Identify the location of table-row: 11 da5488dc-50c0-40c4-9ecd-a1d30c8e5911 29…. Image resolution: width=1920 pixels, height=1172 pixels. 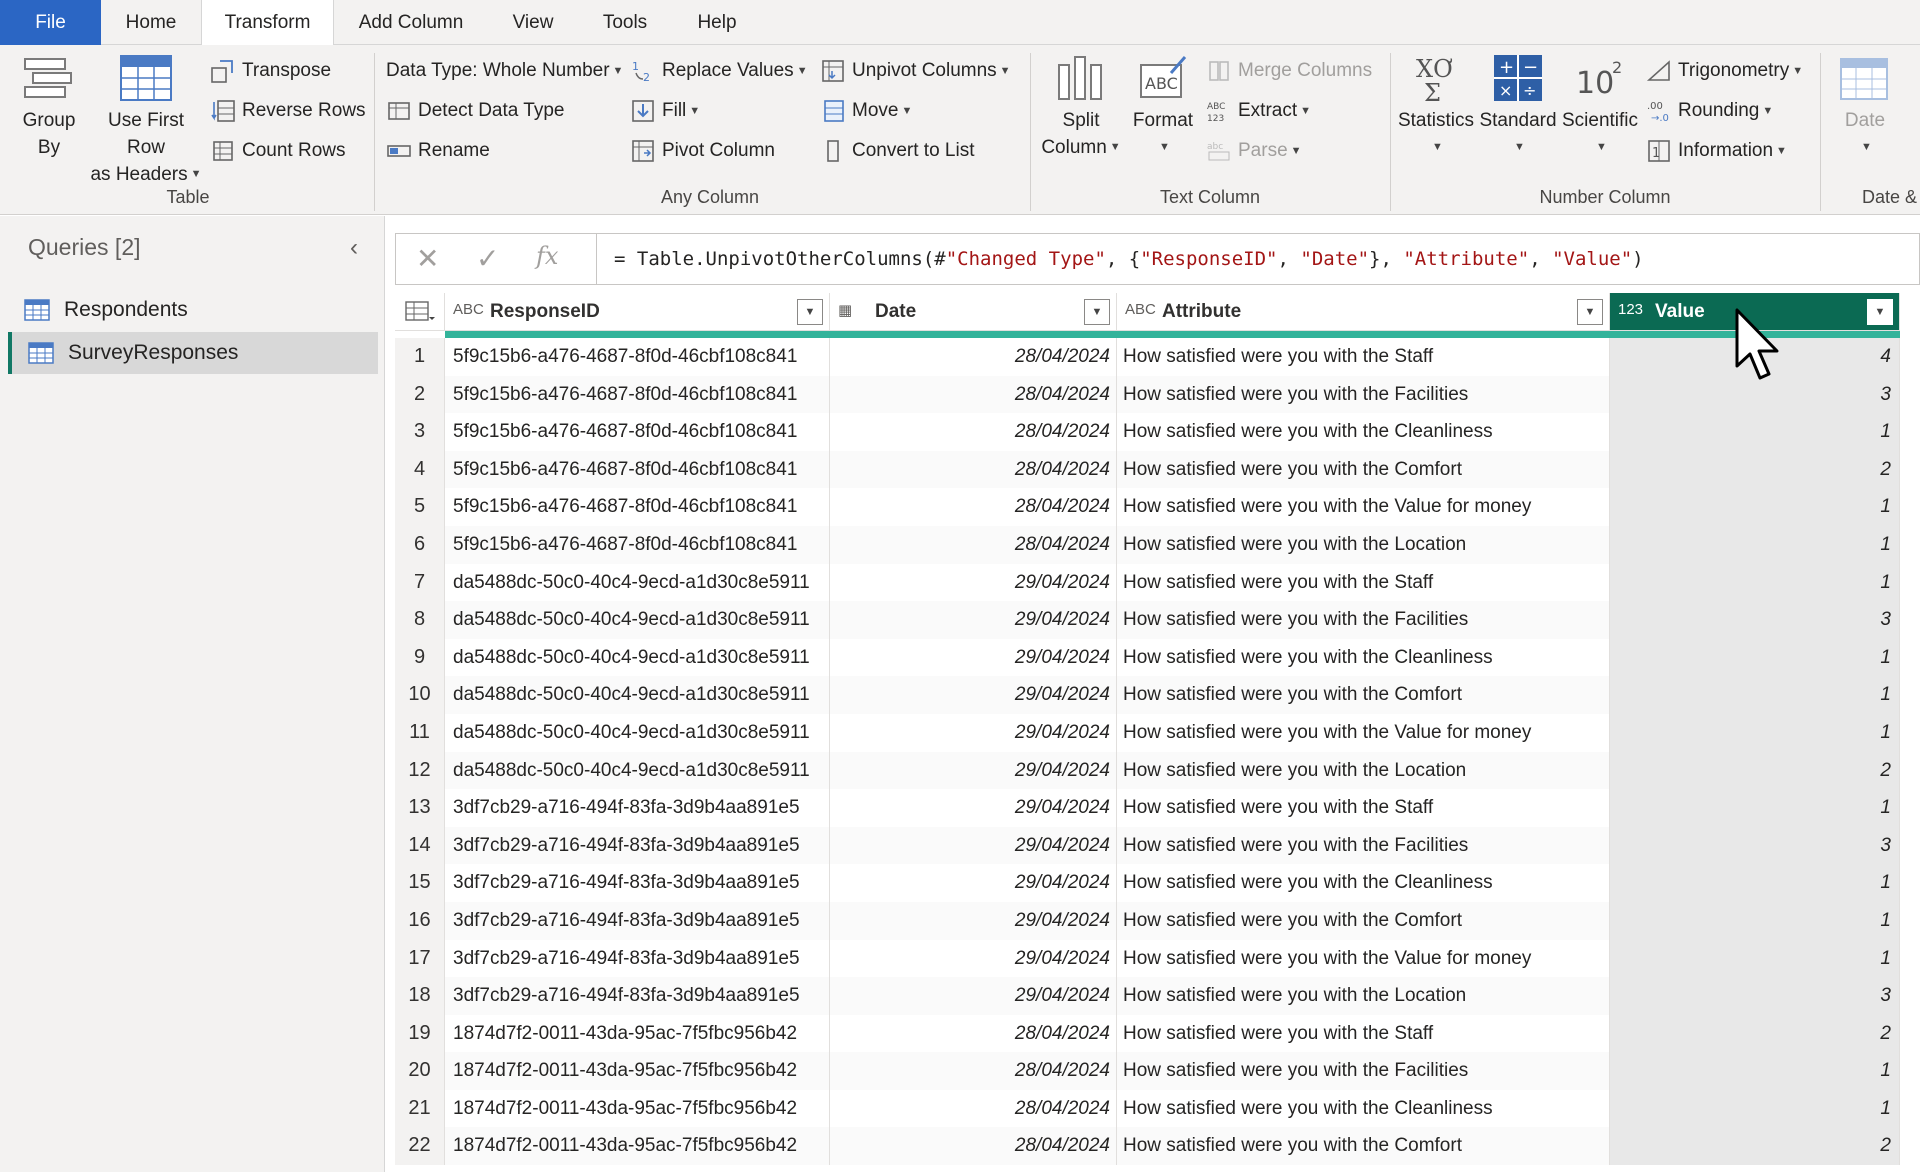
(1147, 732).